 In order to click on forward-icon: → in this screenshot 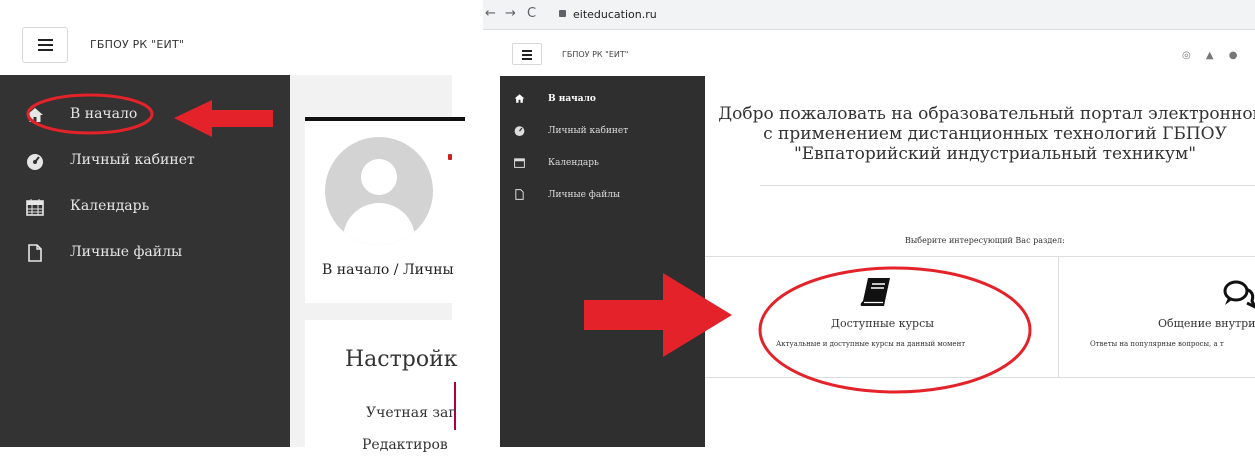, I will do `click(510, 13)`.